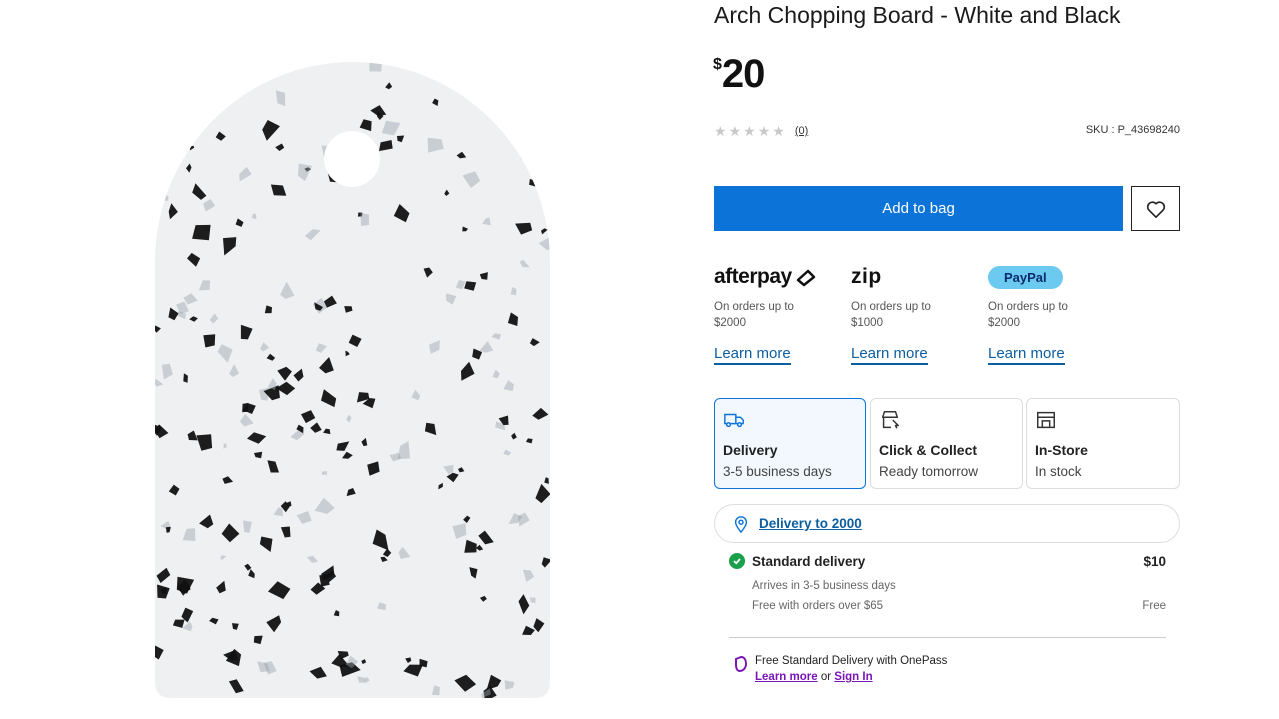 This screenshot has width=1279, height=719. What do you see at coordinates (1058, 471) in the screenshot?
I see `tab-in-store-subtitle: In stock` at bounding box center [1058, 471].